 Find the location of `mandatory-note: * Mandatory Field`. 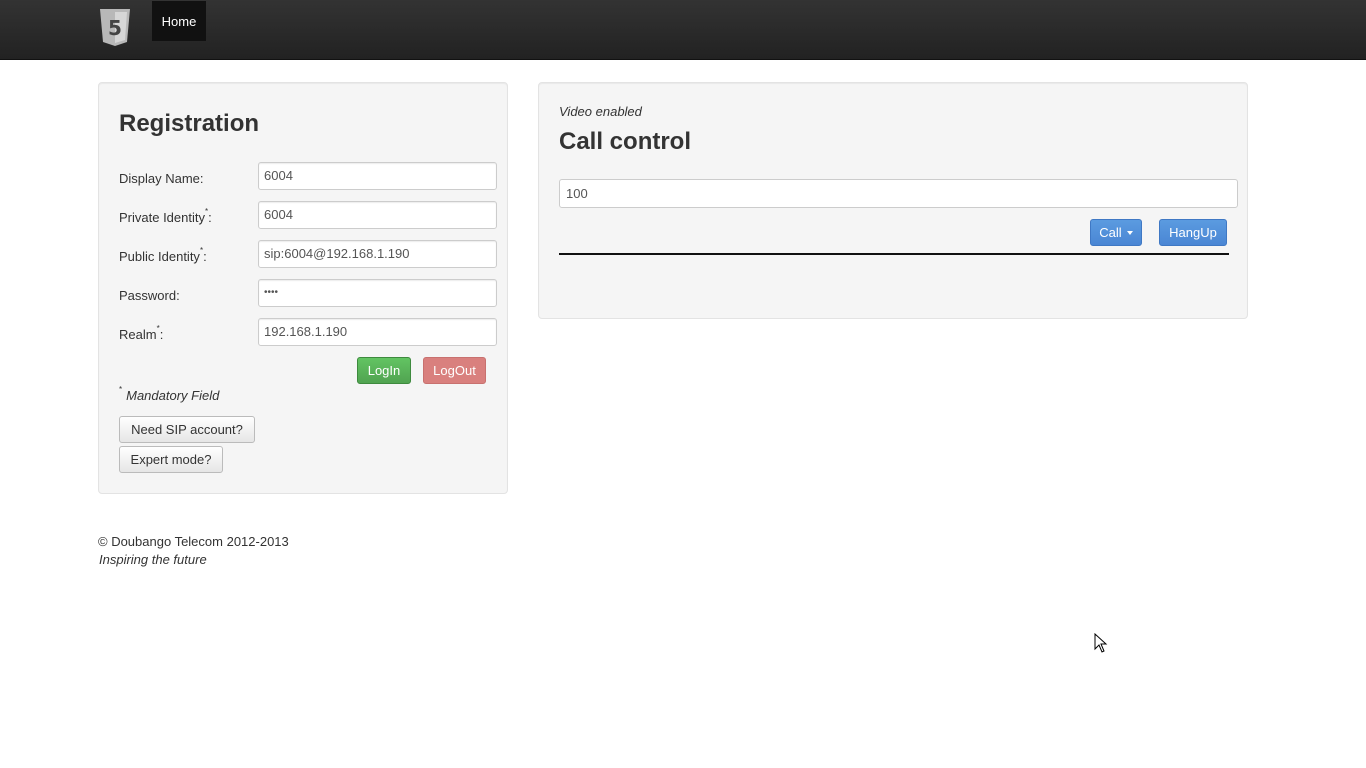

mandatory-note: * Mandatory Field is located at coordinates (169, 394).